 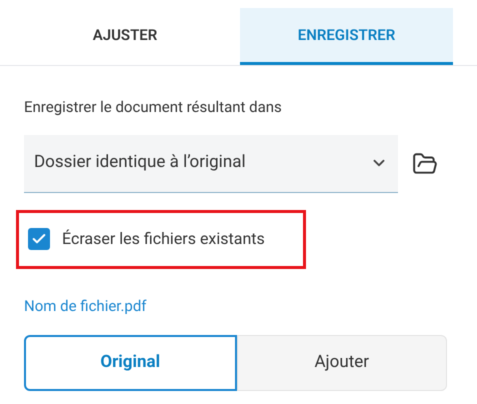 I want to click on section-label: Enregistrer le document résultant dans, so click(x=153, y=107).